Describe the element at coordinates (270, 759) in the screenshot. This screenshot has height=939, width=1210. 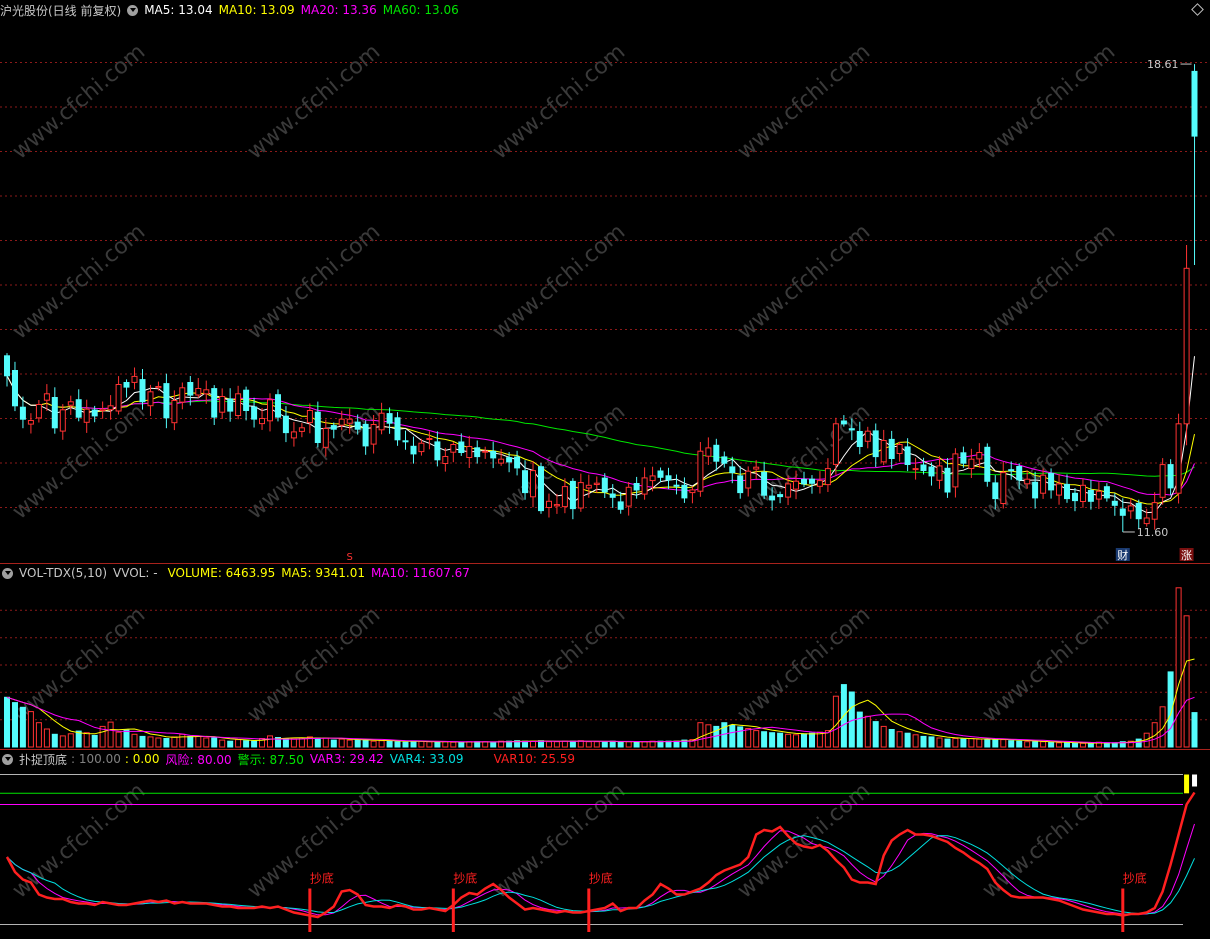
I see `warn-readout: 警示: 87.50` at that location.